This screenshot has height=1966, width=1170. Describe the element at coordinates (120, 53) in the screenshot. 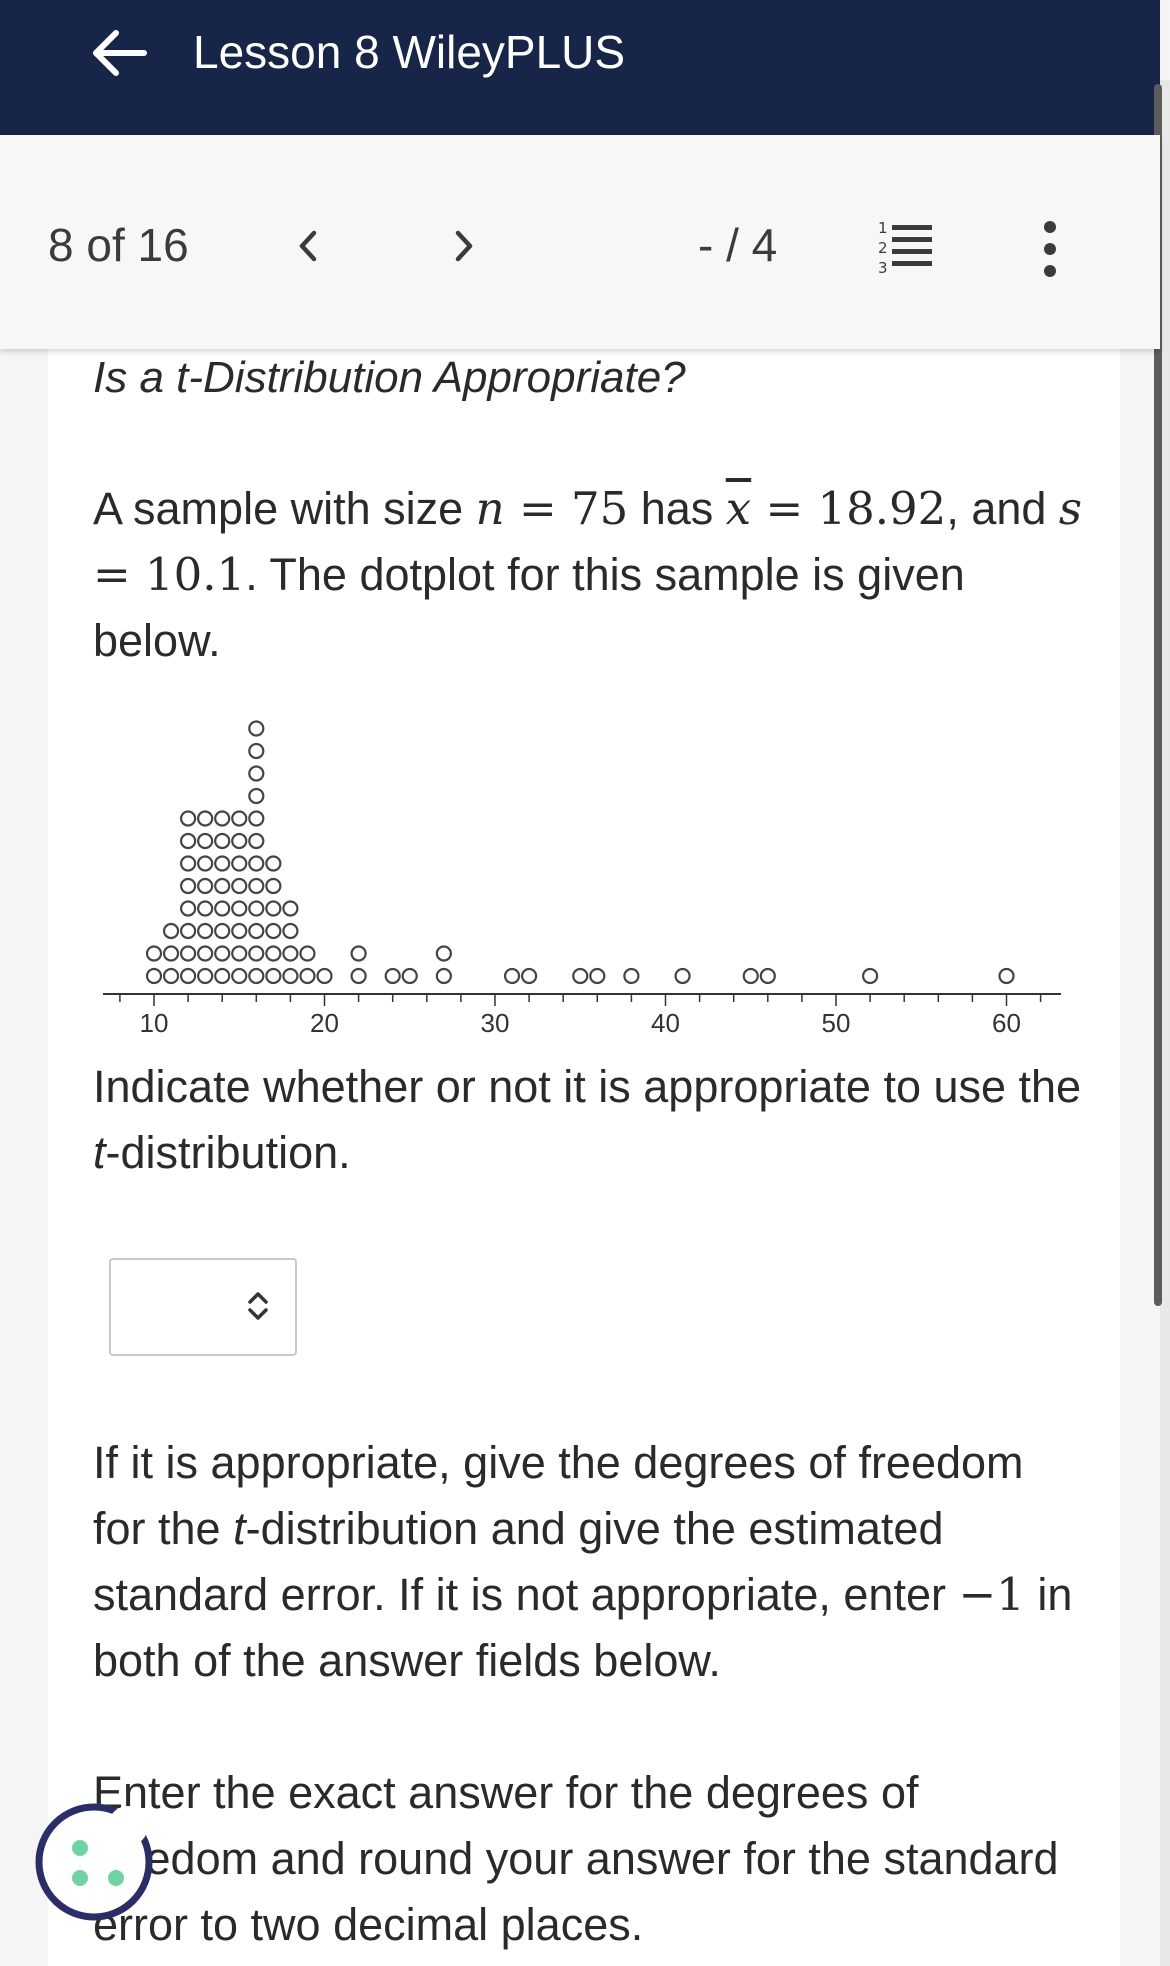

I see `back-arrow-icon` at that location.